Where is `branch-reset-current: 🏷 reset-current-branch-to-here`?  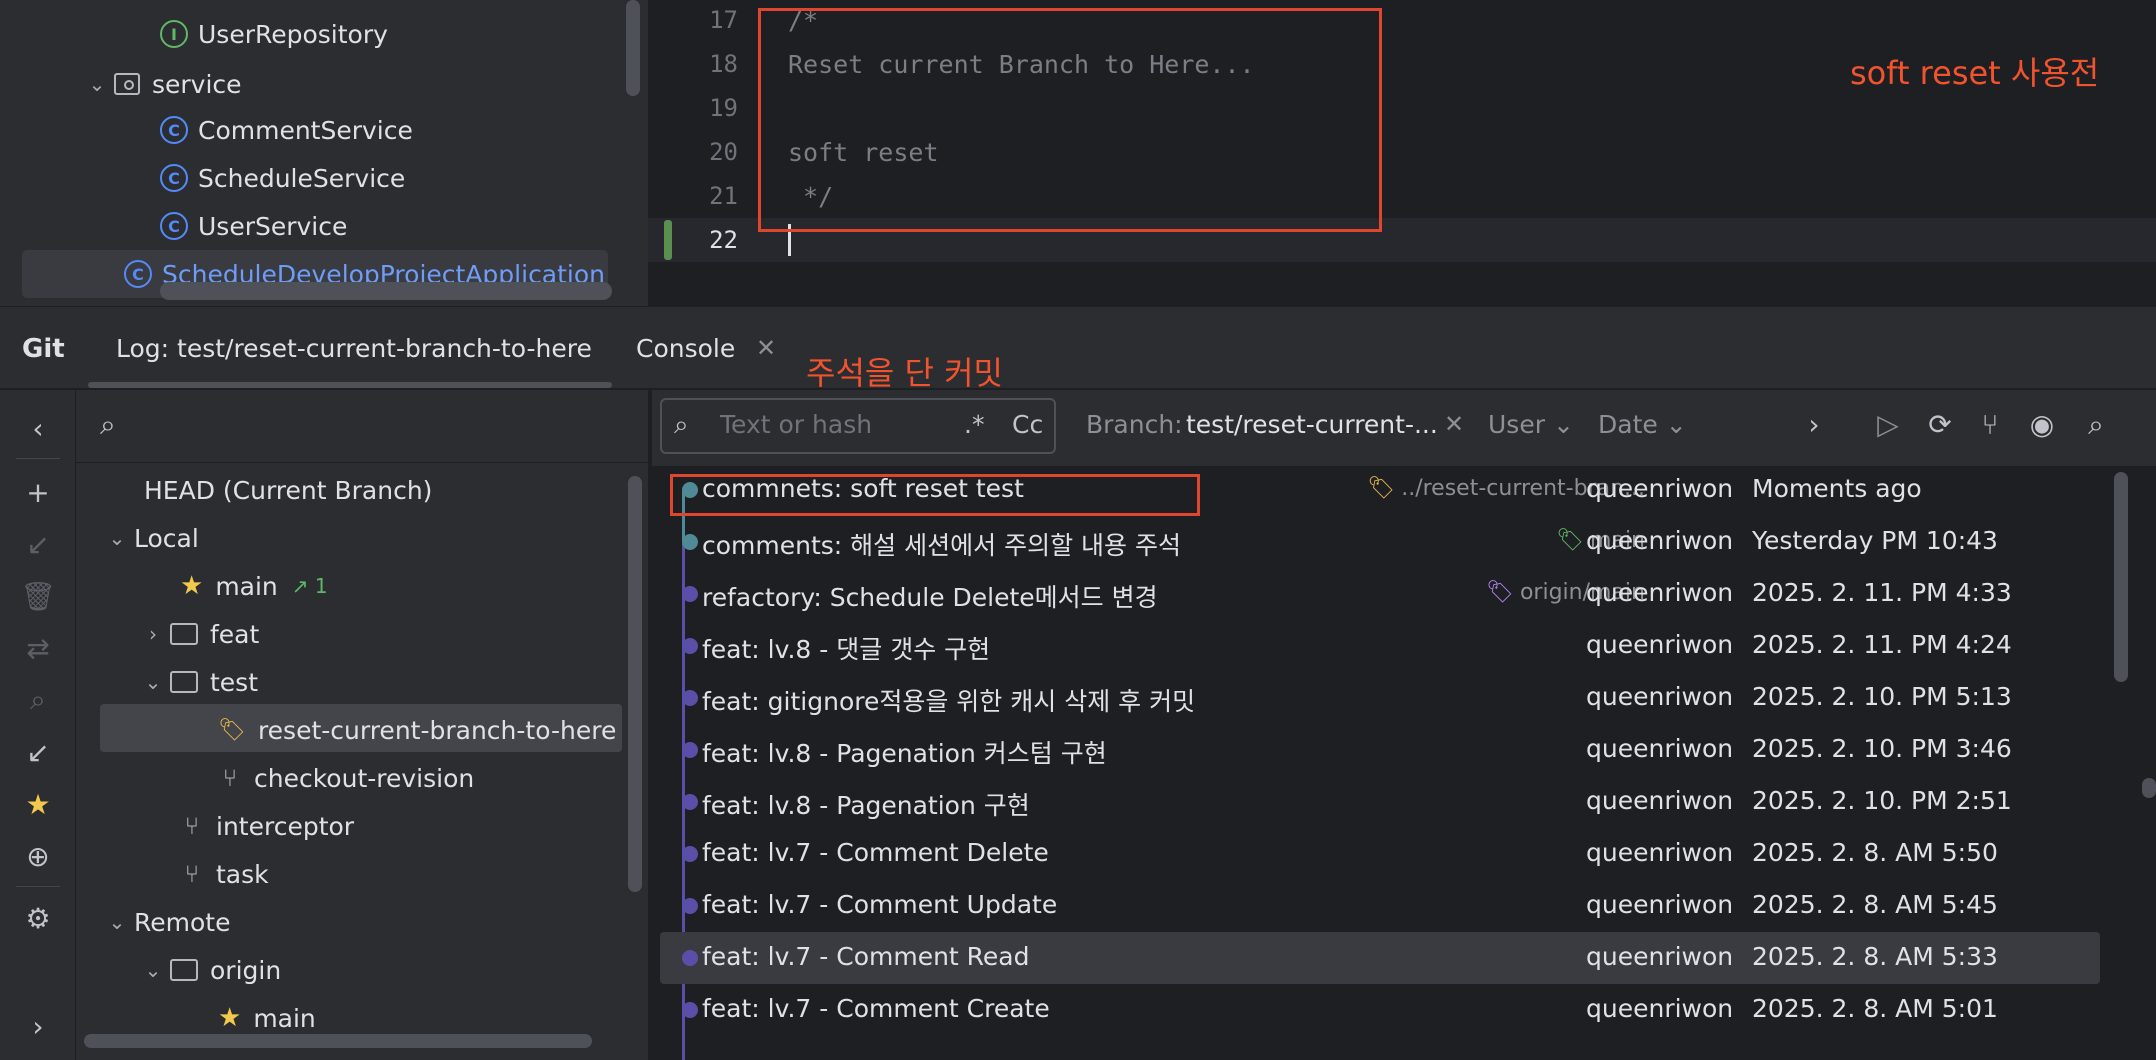
branch-reset-current: 🏷 reset-current-branch-to-here is located at coordinates (417, 730).